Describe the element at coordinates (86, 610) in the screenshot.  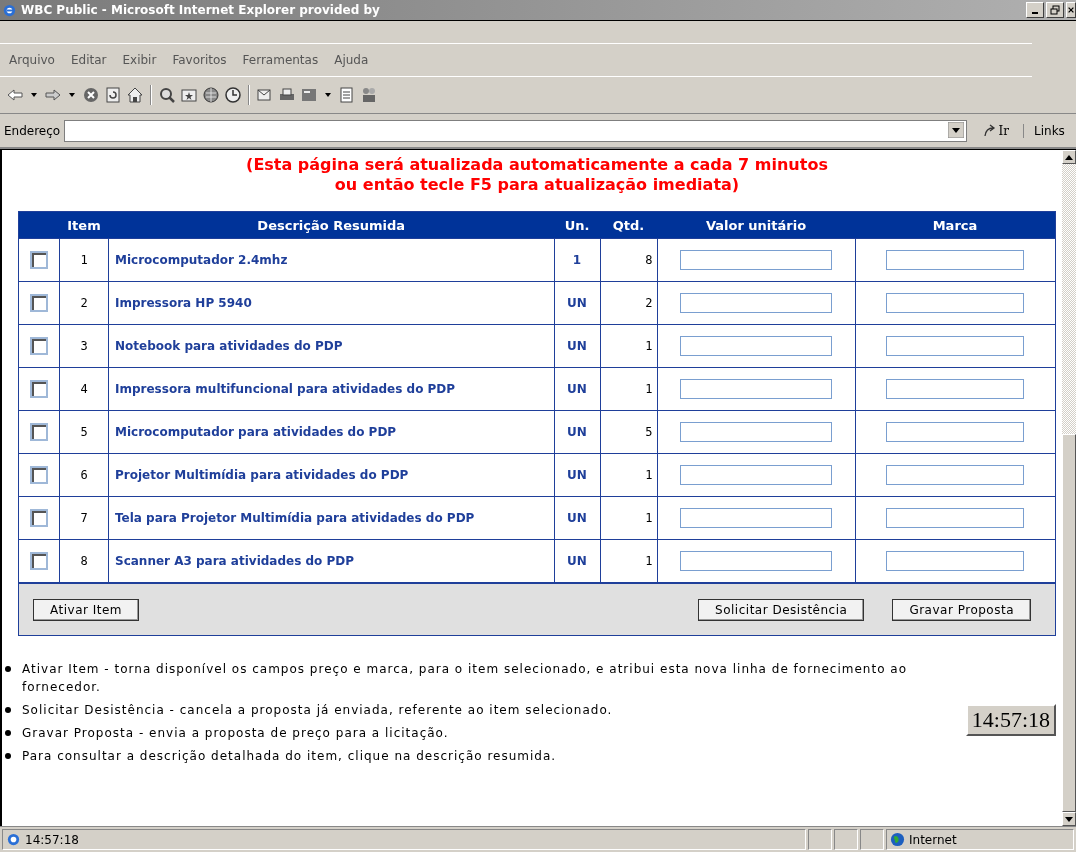
I see `form-button: Ativar Item` at that location.